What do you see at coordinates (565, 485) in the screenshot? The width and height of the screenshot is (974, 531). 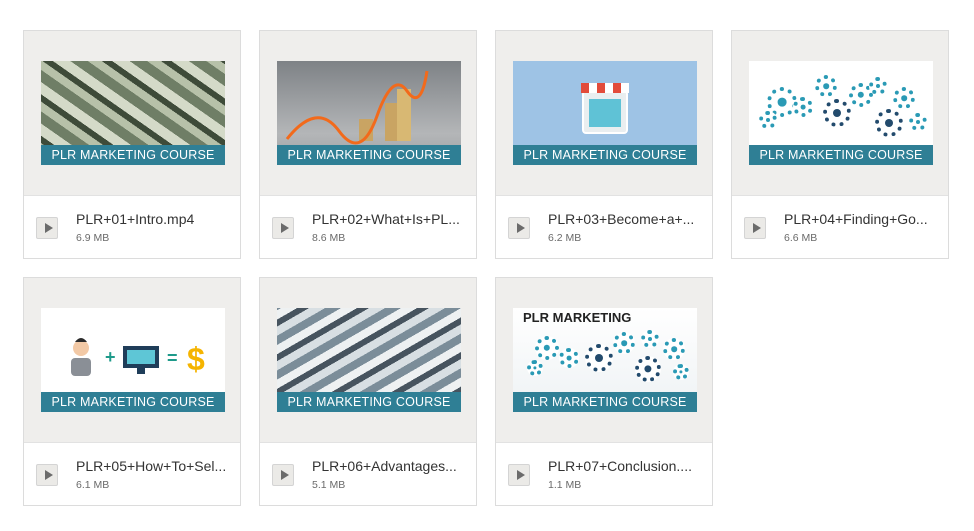 I see `file-size: 1.1 MB` at bounding box center [565, 485].